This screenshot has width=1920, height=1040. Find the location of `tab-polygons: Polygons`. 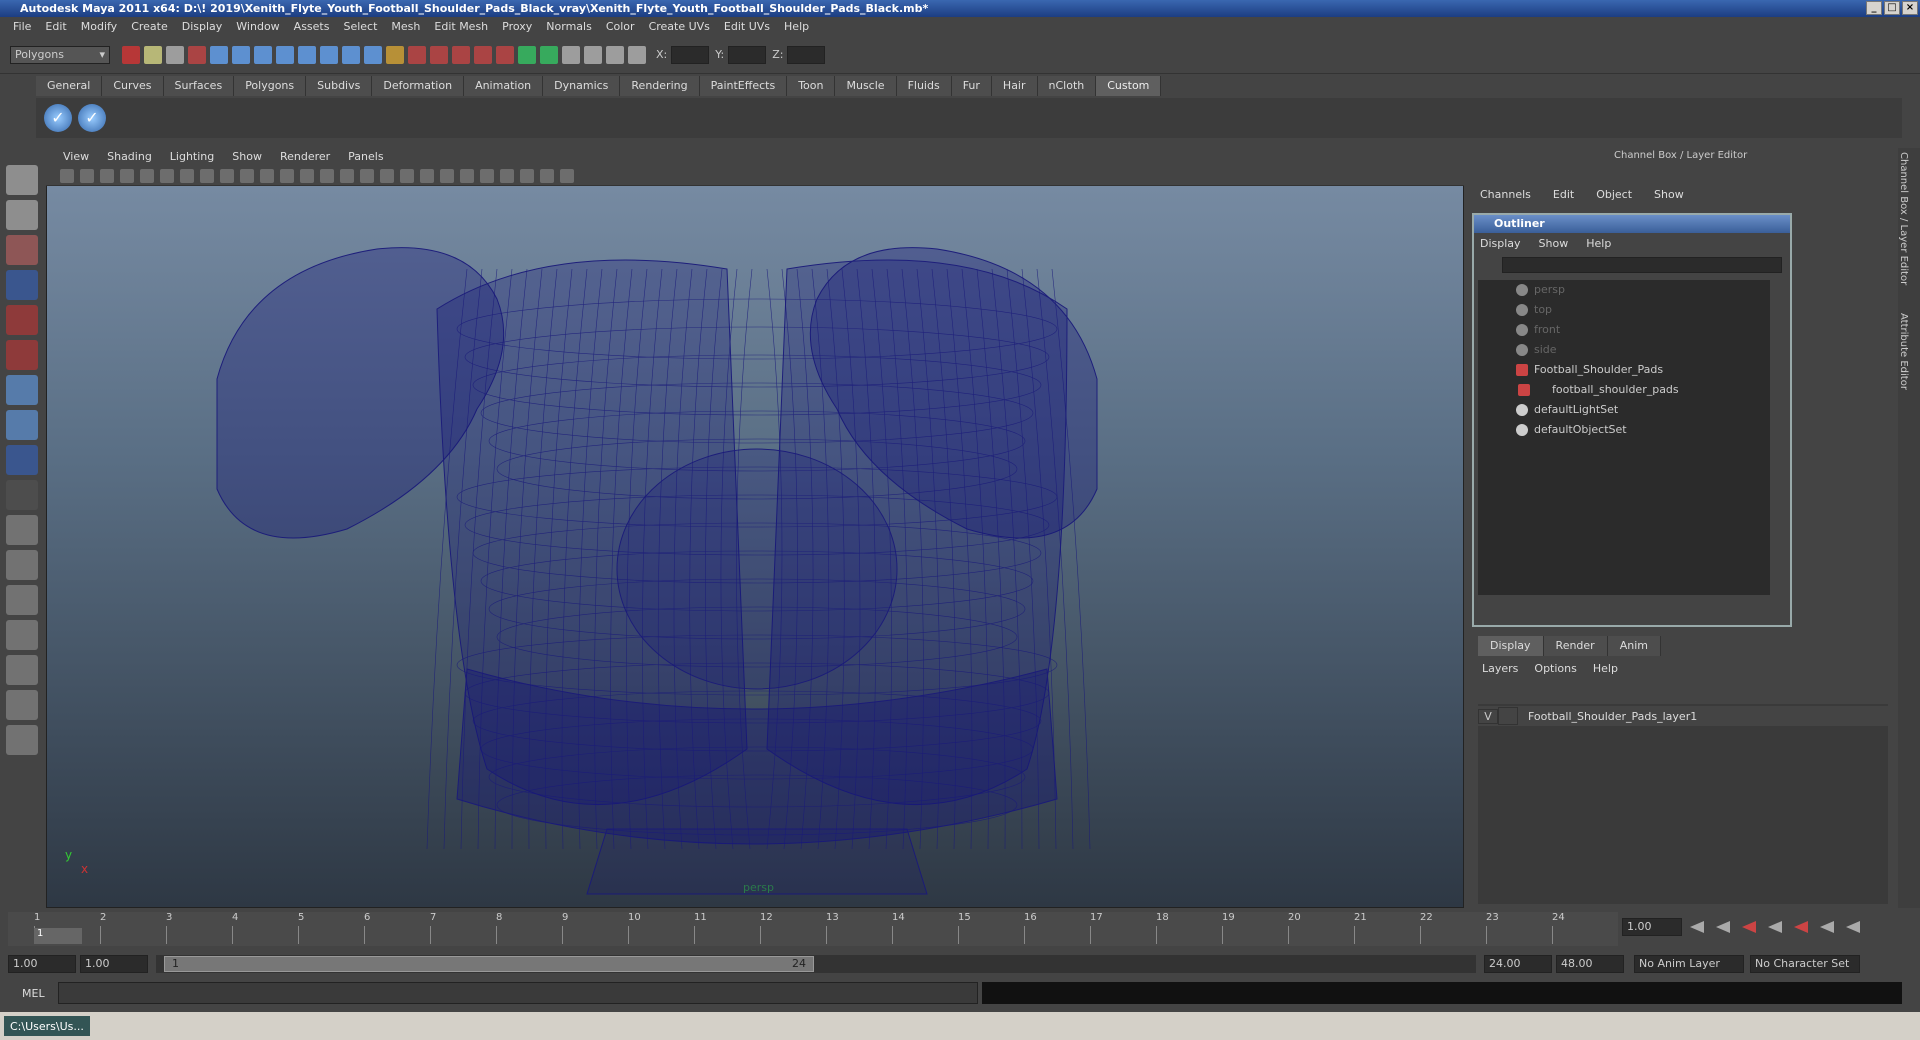

tab-polygons: Polygons is located at coordinates (270, 86).